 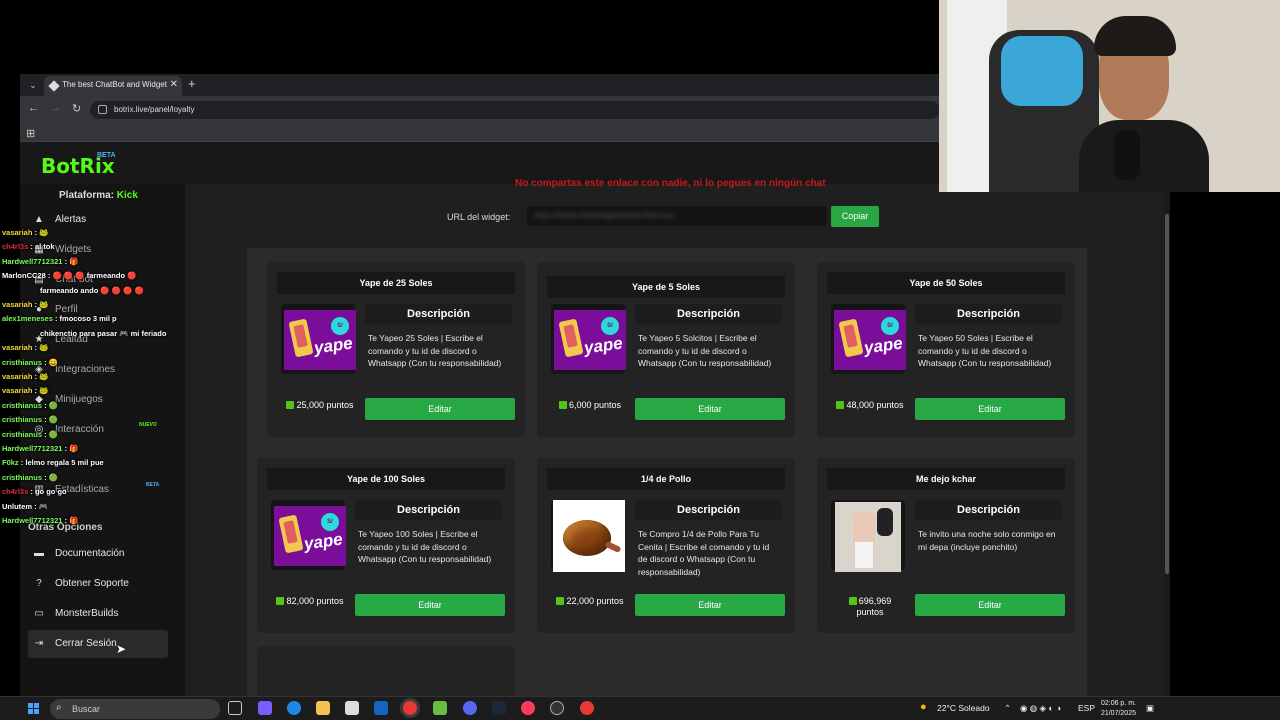 What do you see at coordinates (528, 708) in the screenshot?
I see `music-icon` at bounding box center [528, 708].